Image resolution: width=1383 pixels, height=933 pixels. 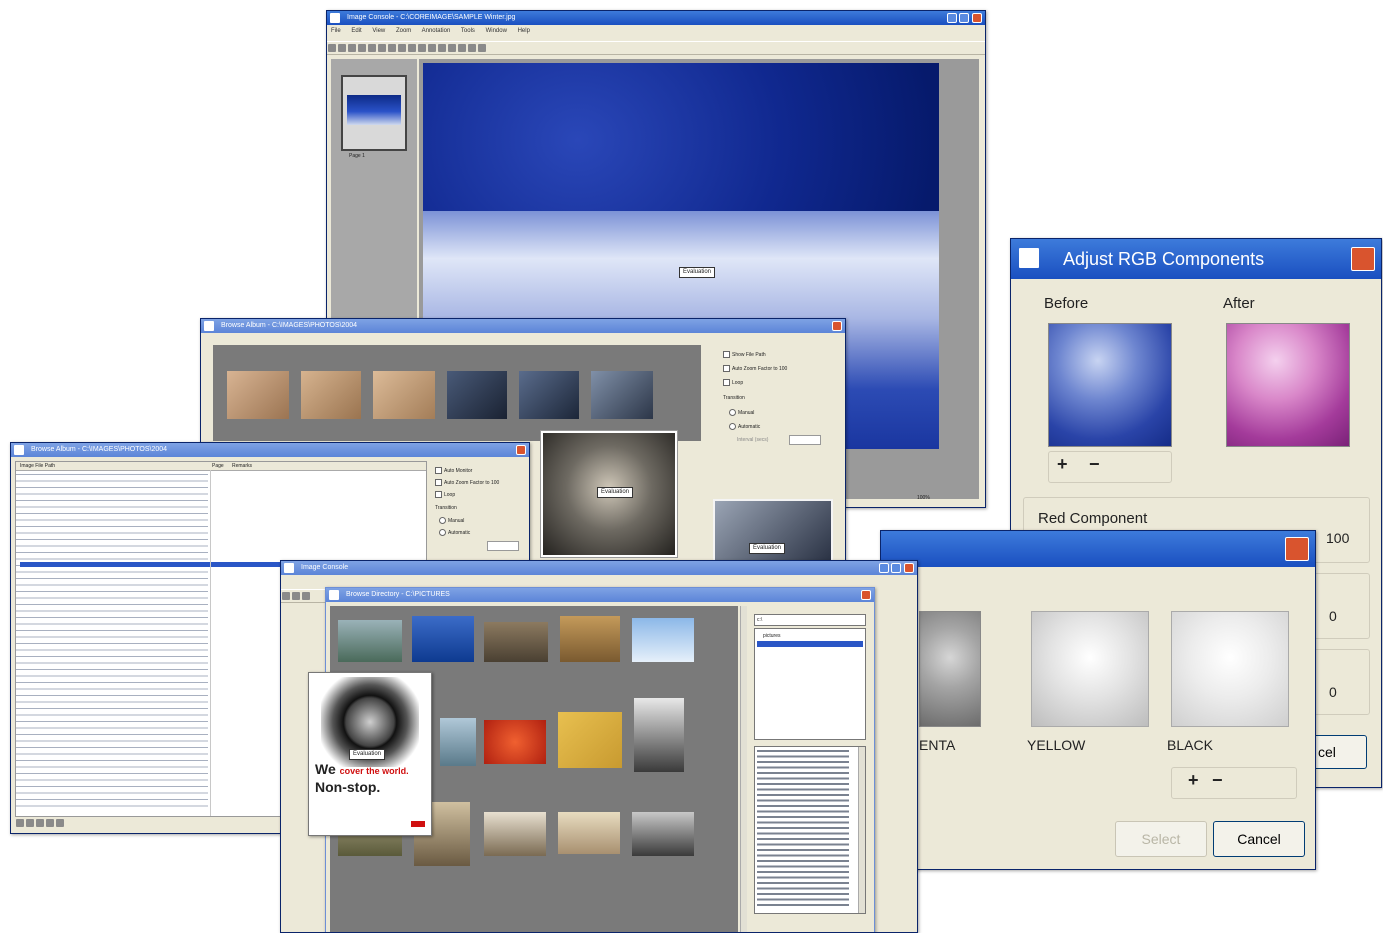 I want to click on browse-middle-titlebar: Browse Album - C:\IMAGES\PHOTOS\2004, so click(x=523, y=326).